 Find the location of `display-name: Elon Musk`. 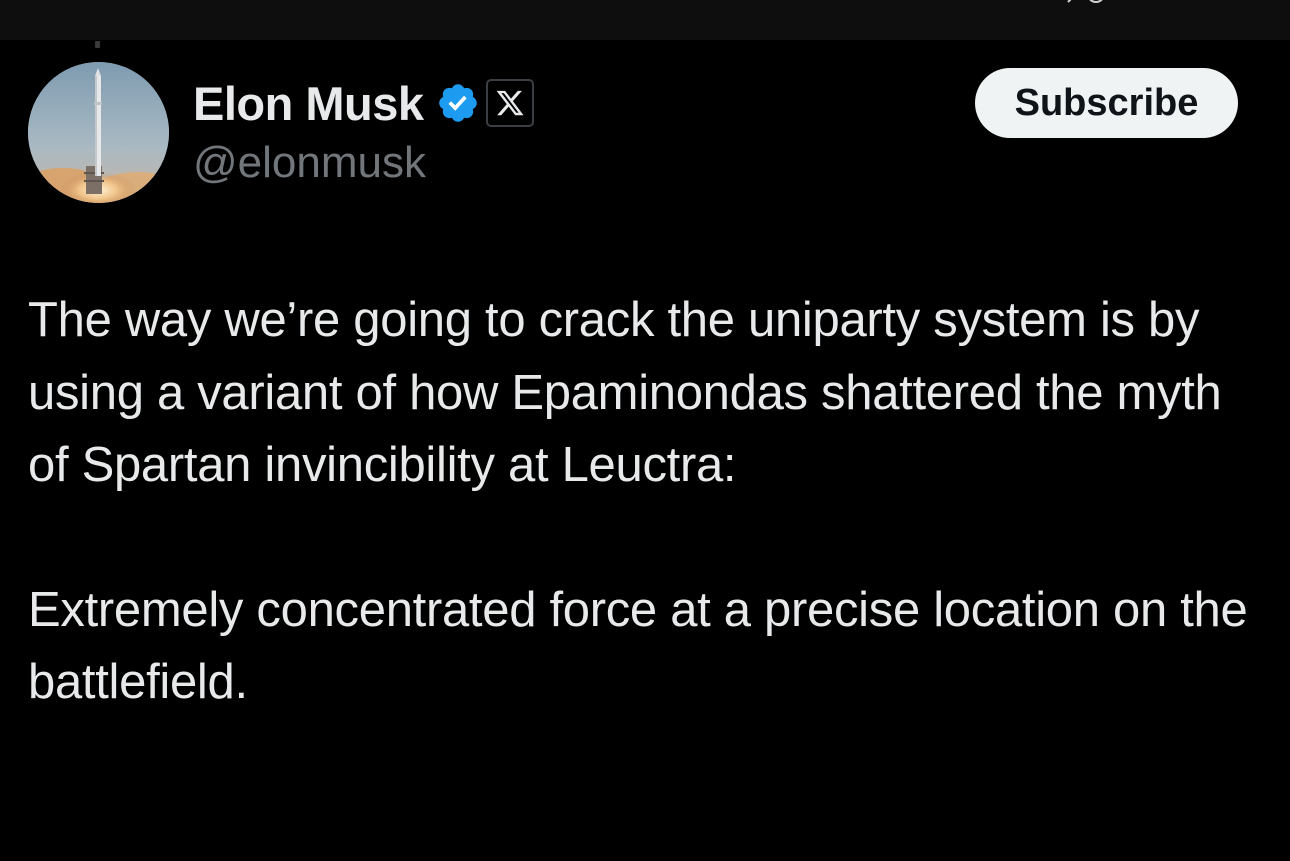

display-name: Elon Musk is located at coordinates (308, 103).